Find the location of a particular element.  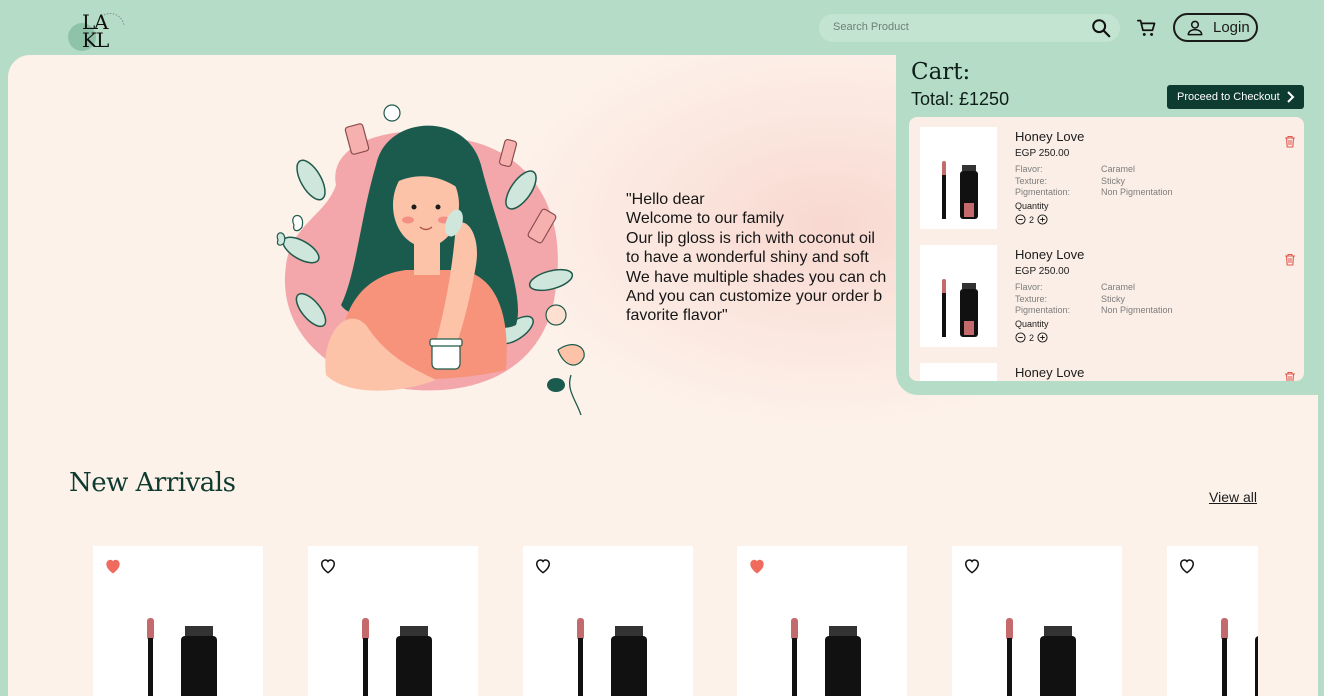

svg-text: L is located at coordinates (102, 40).